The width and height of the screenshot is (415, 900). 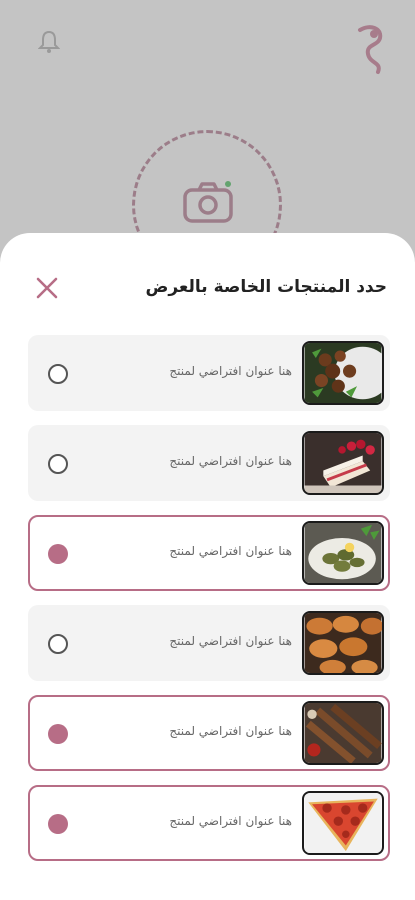 I want to click on kebab-image, so click(x=343, y=733).